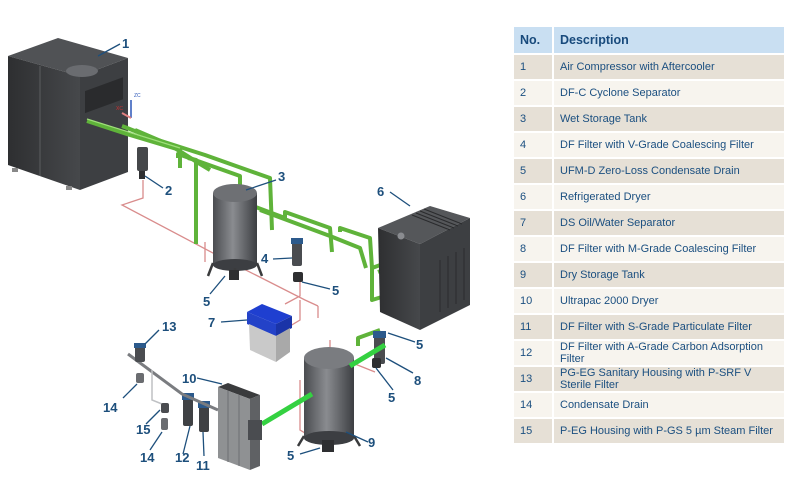  I want to click on legend-row: 7 DS Oil/Water Separator, so click(649, 223).